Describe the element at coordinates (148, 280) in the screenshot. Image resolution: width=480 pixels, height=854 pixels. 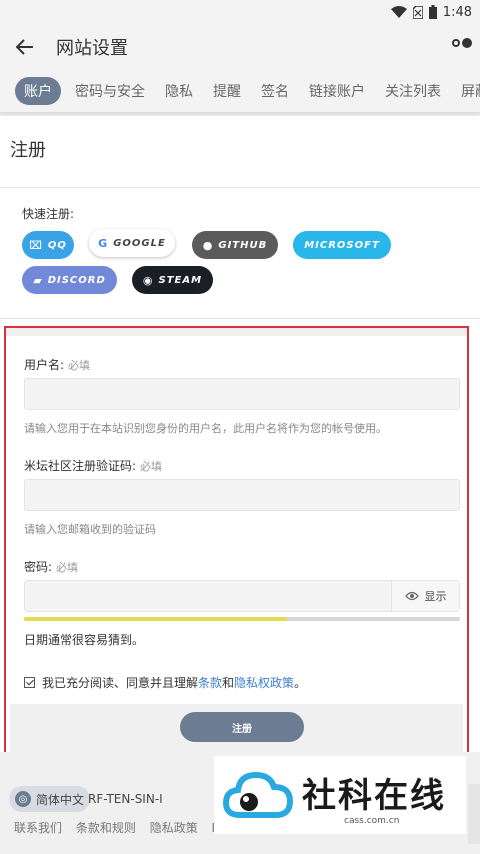
I see `steam-icon: ◉` at that location.